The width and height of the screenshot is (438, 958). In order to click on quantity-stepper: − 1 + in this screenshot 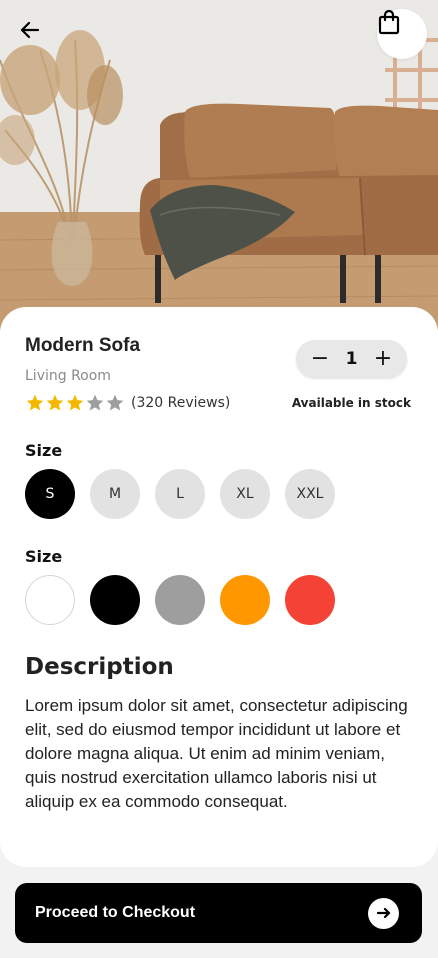, I will do `click(351, 359)`.